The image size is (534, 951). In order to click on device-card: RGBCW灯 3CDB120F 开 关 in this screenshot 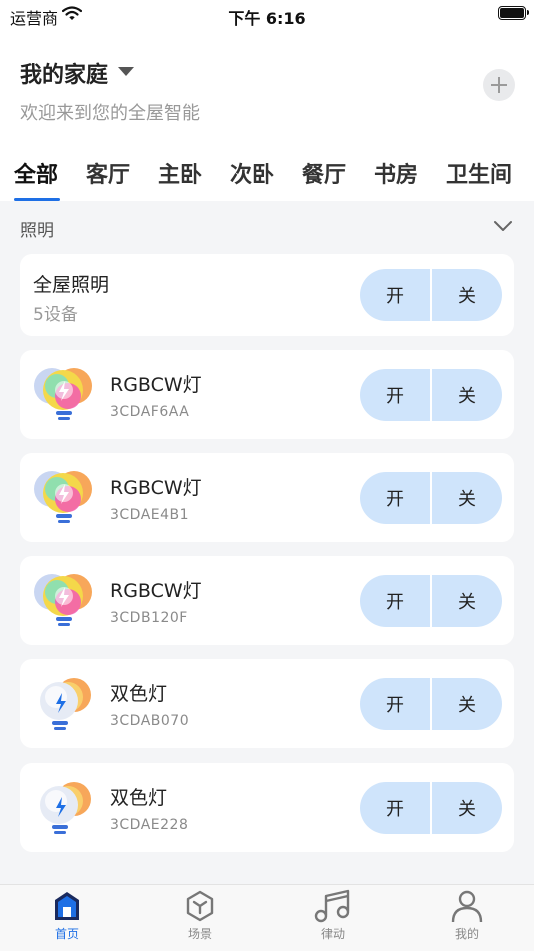, I will do `click(267, 600)`.